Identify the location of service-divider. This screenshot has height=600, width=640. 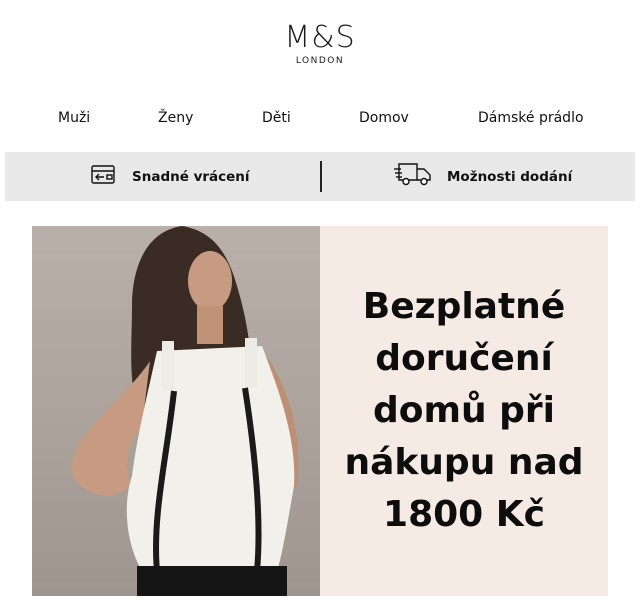
(321, 176).